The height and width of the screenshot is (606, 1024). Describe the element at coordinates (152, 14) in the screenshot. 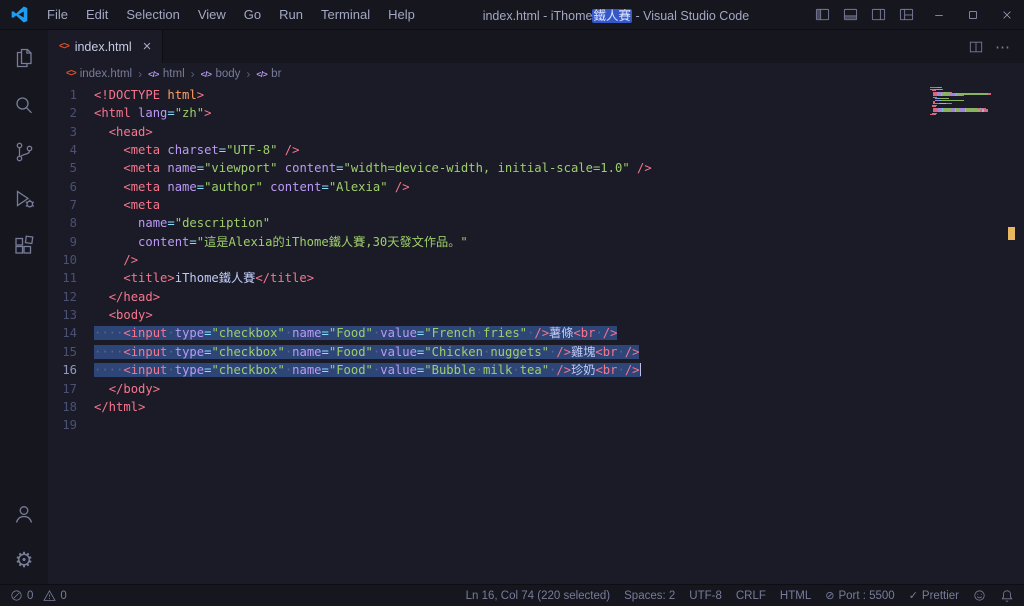

I see `menu-selection: Selection` at that location.